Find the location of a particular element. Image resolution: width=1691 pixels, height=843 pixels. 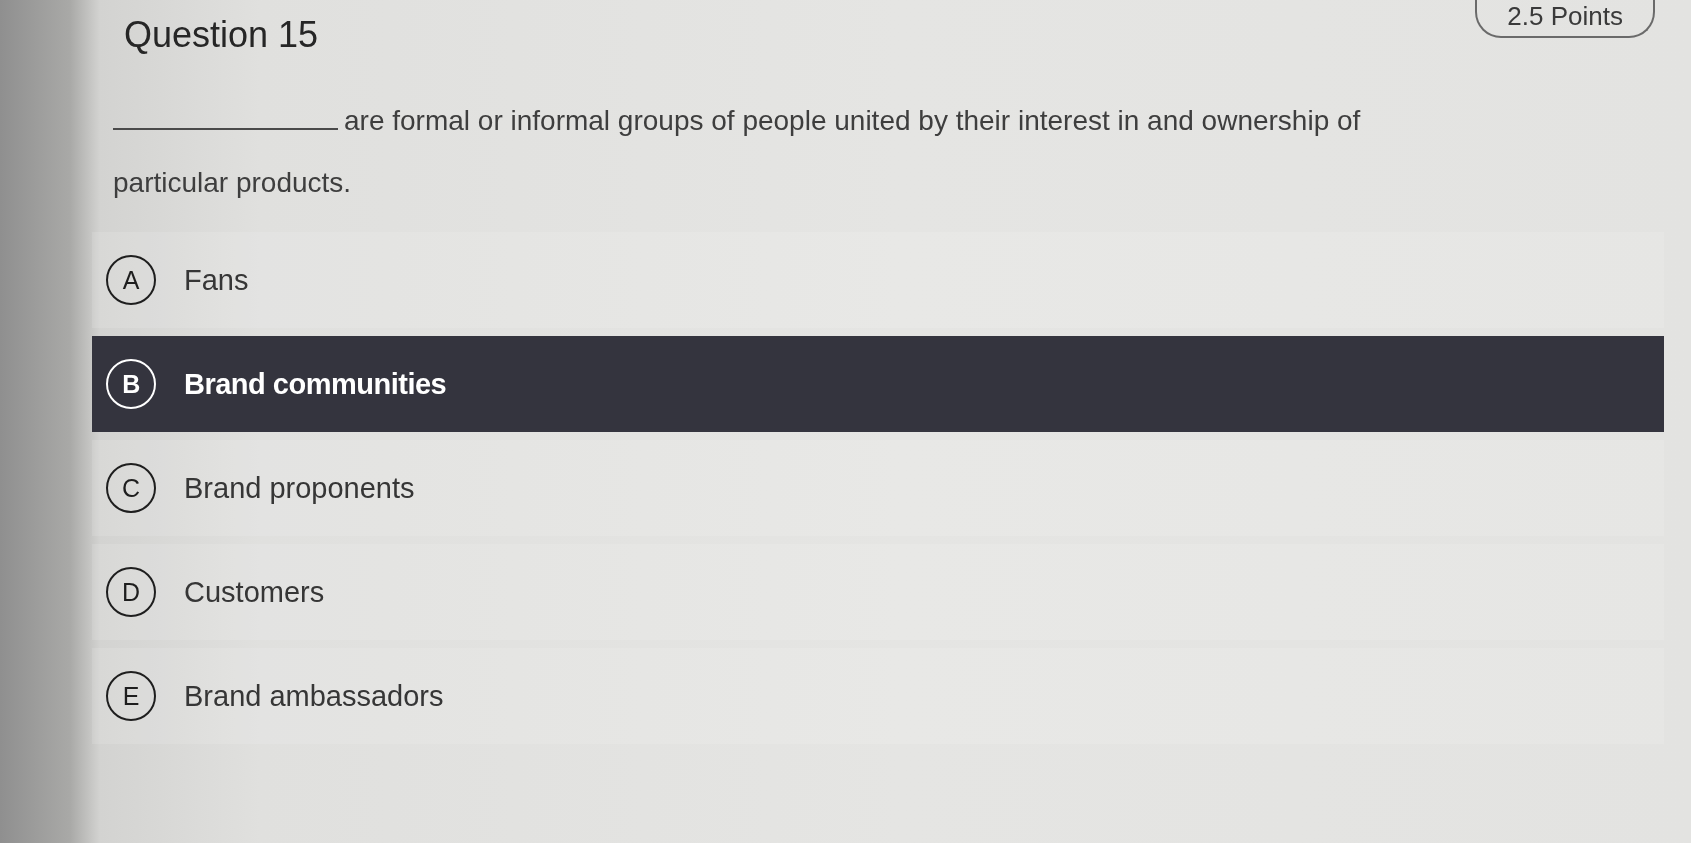

option-letter: B is located at coordinates (131, 384).